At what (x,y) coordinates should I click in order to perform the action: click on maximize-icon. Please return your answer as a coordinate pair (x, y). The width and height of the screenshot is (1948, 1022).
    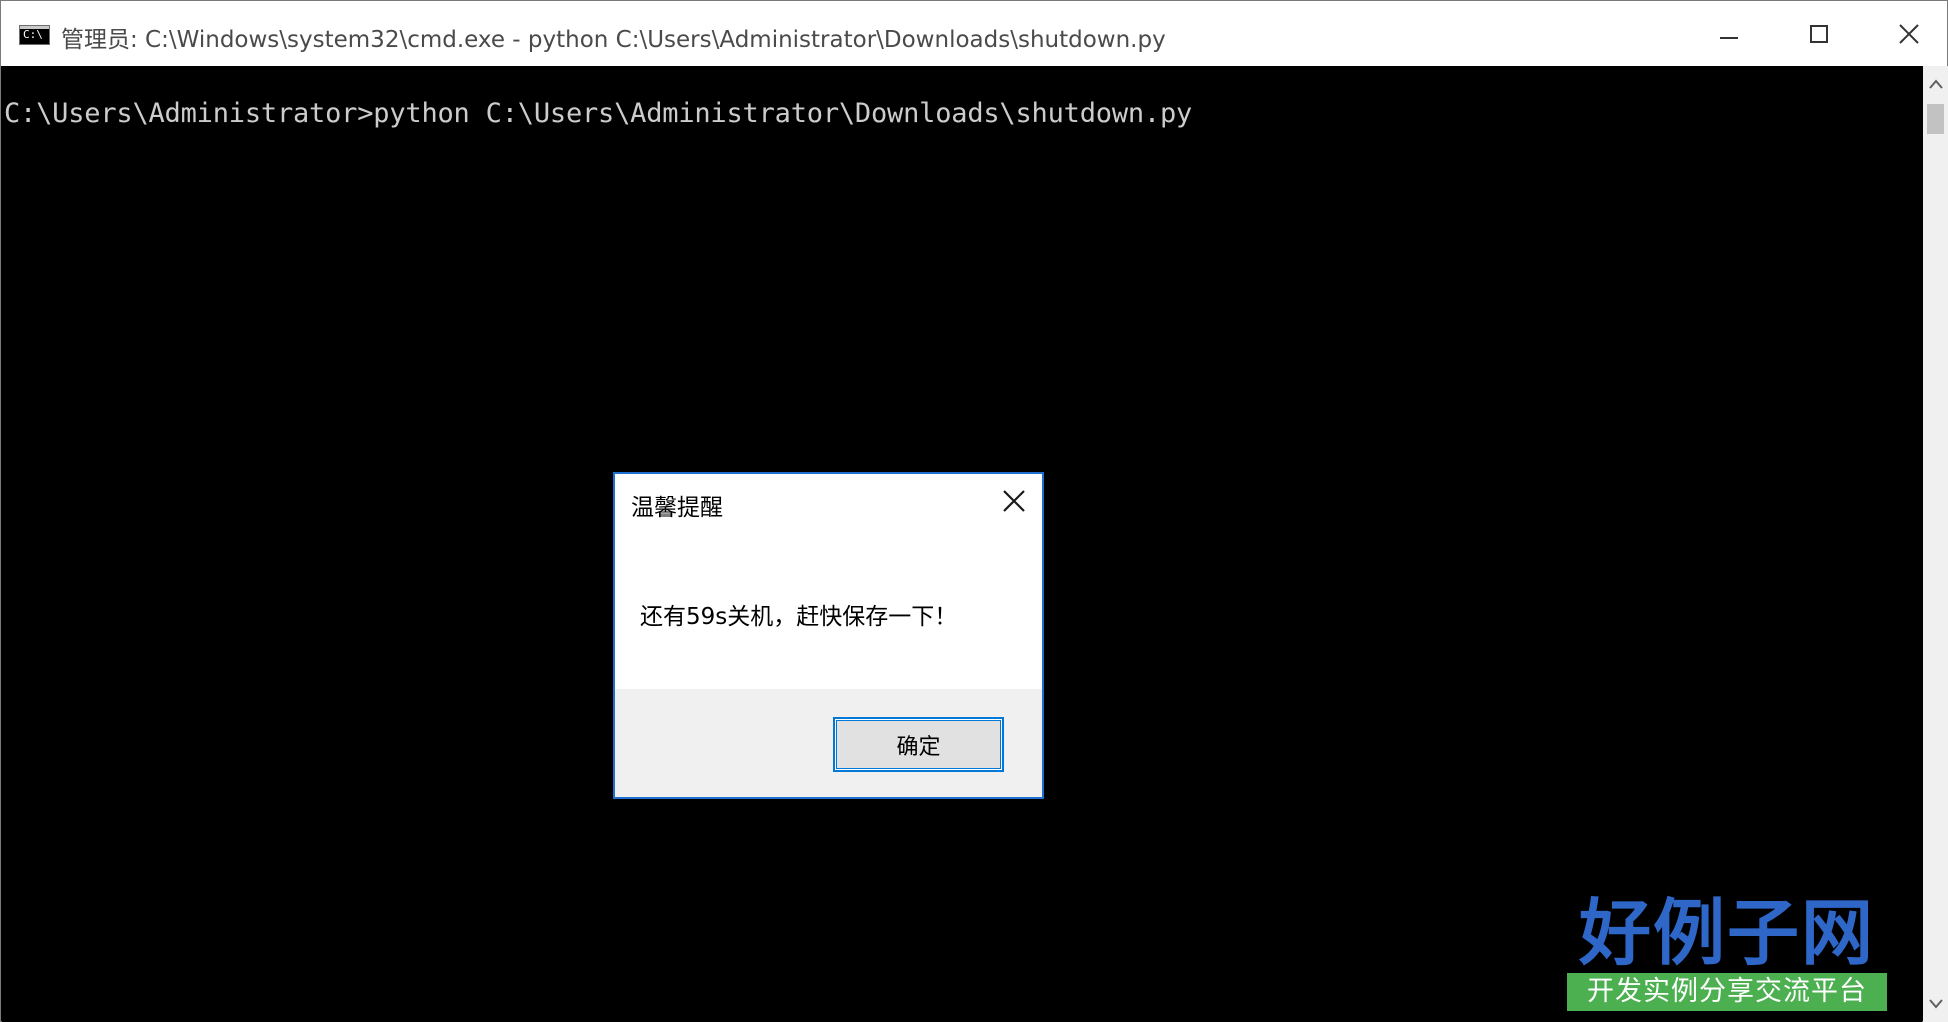
    Looking at the image, I should click on (1819, 33).